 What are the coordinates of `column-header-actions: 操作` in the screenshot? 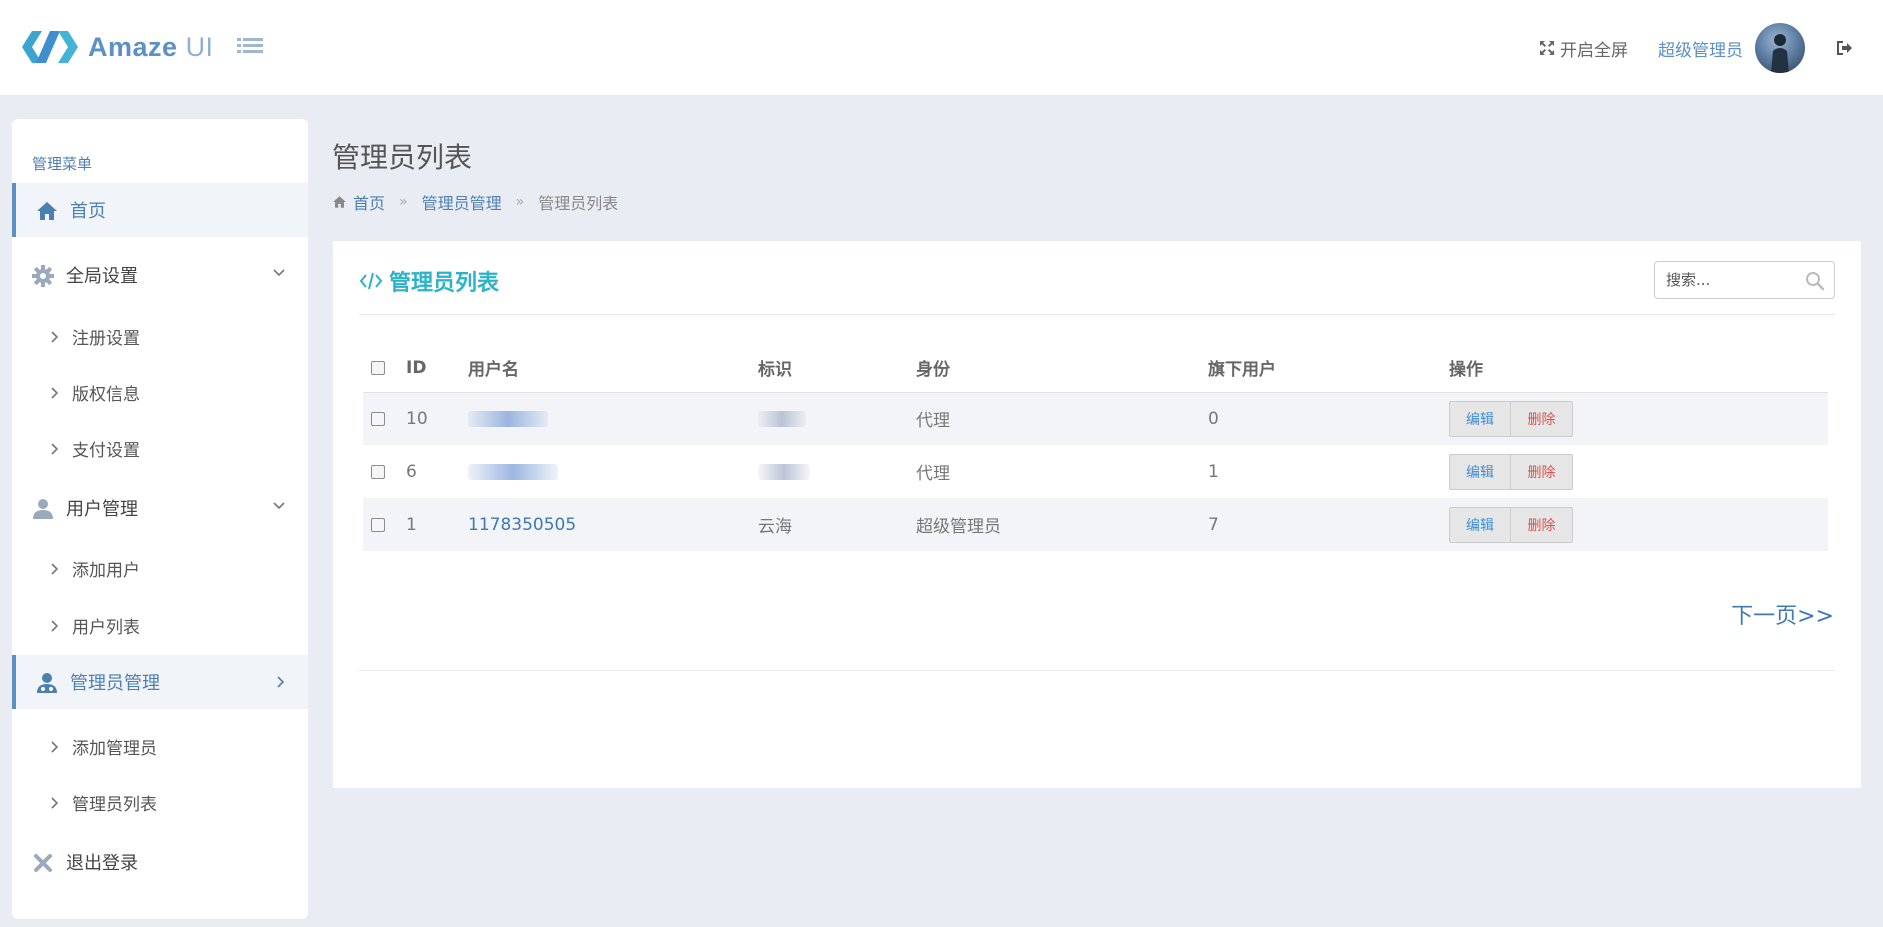 It's located at (1638, 368).